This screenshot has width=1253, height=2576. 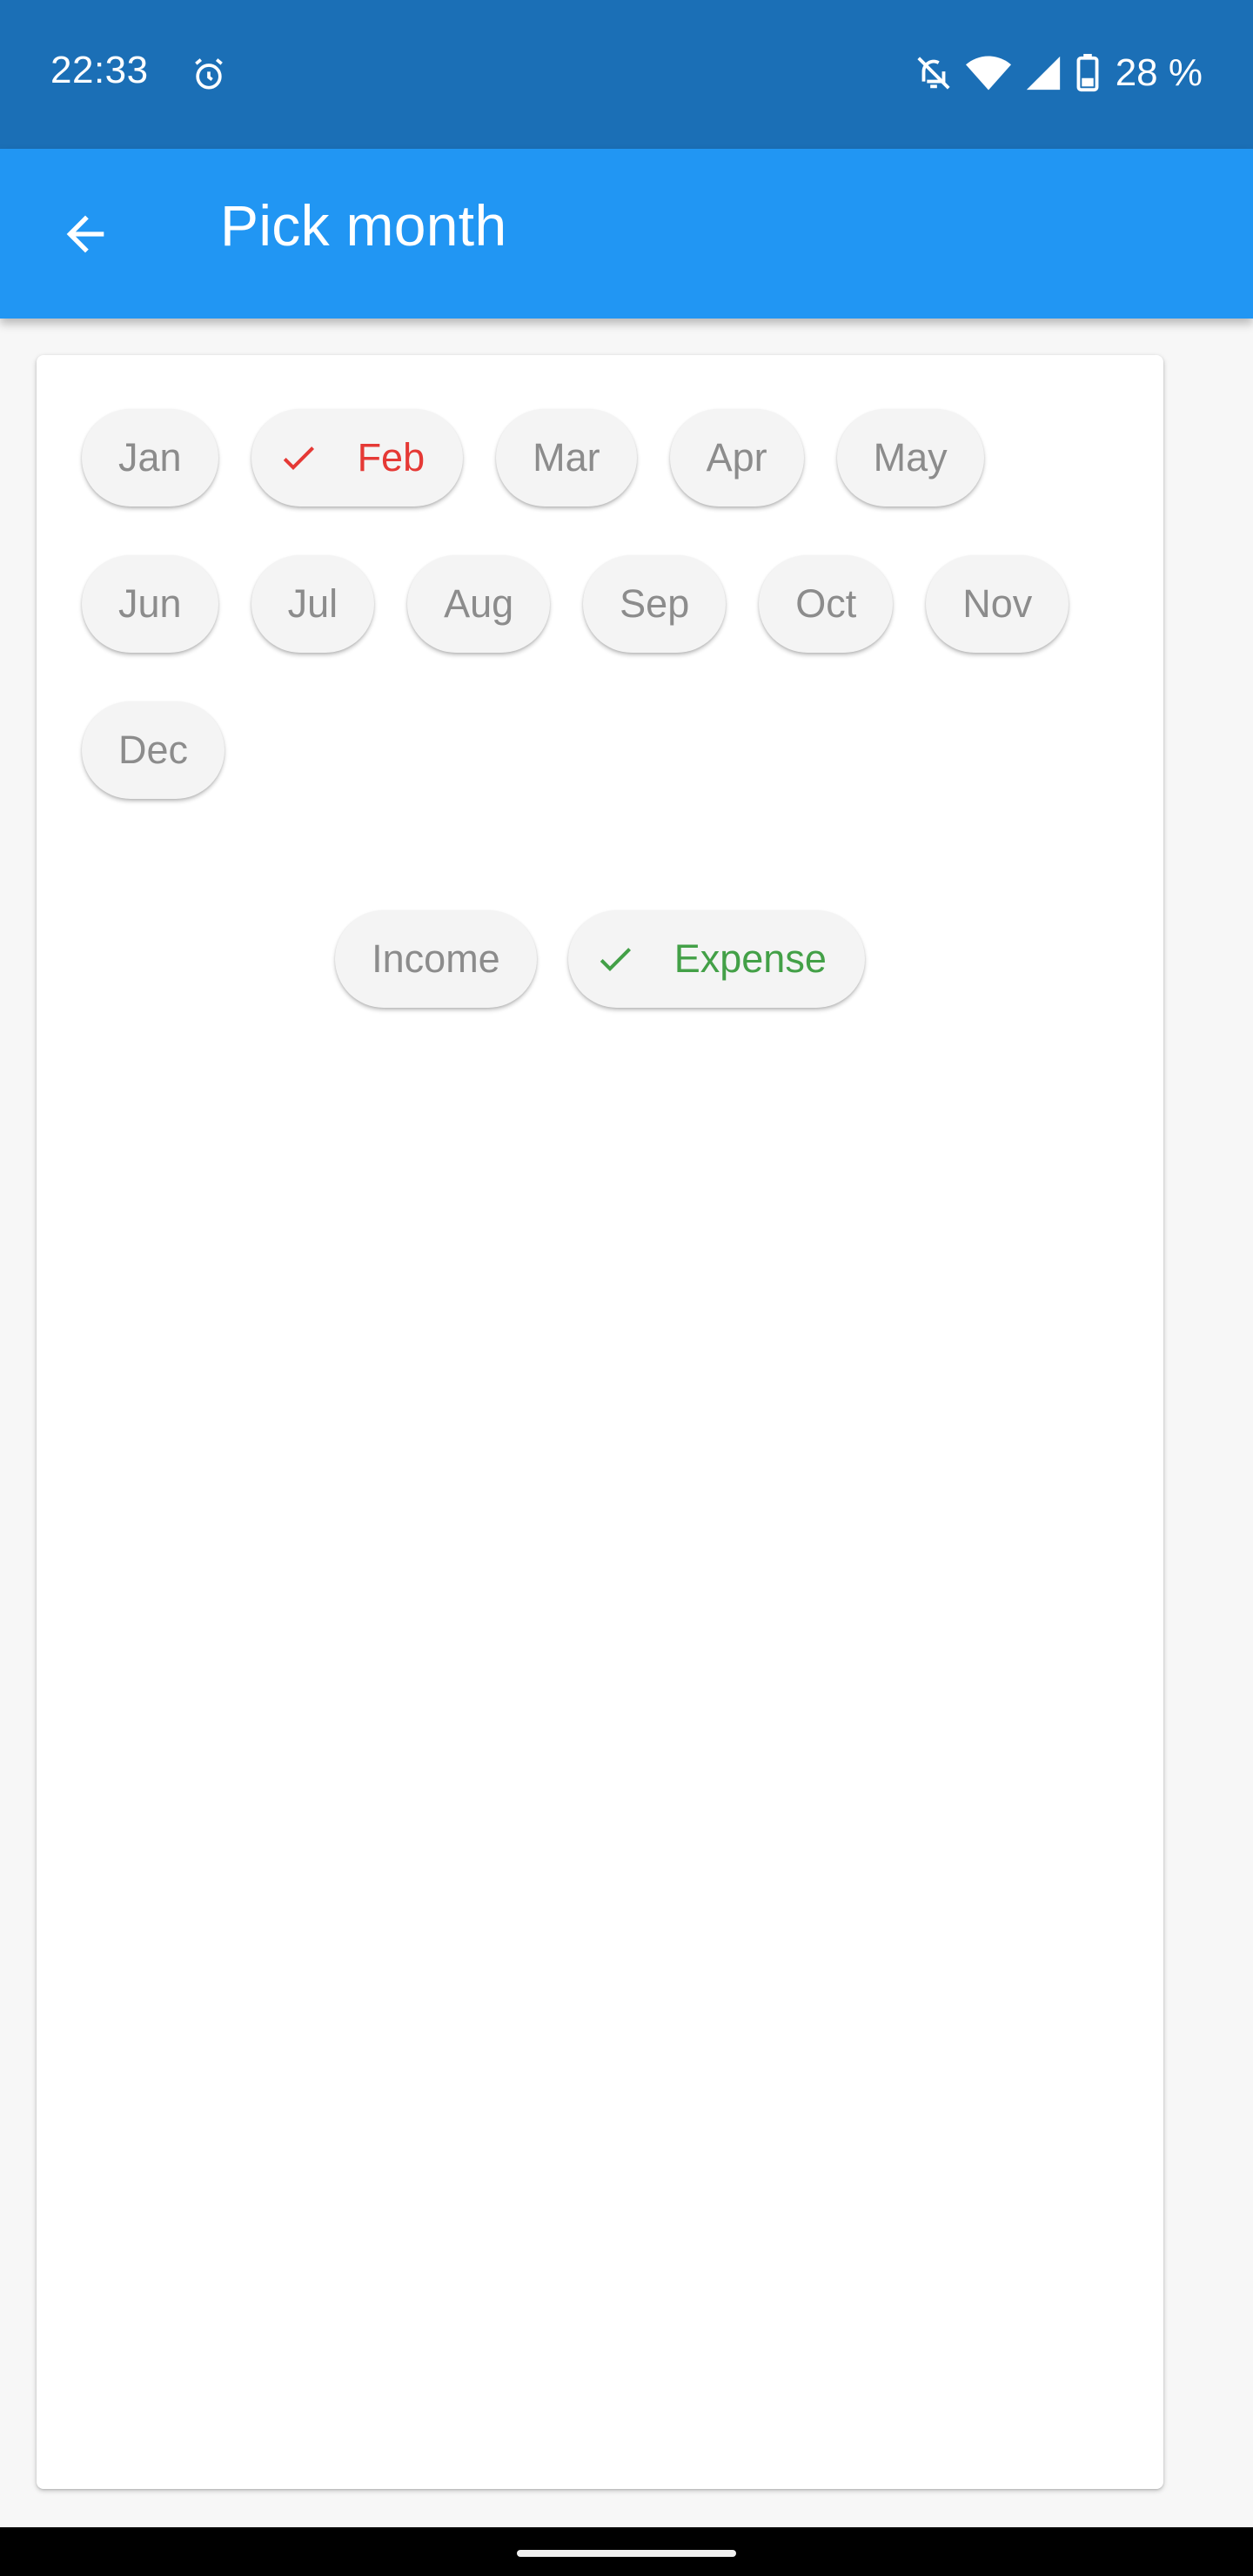 I want to click on back-button, so click(x=85, y=234).